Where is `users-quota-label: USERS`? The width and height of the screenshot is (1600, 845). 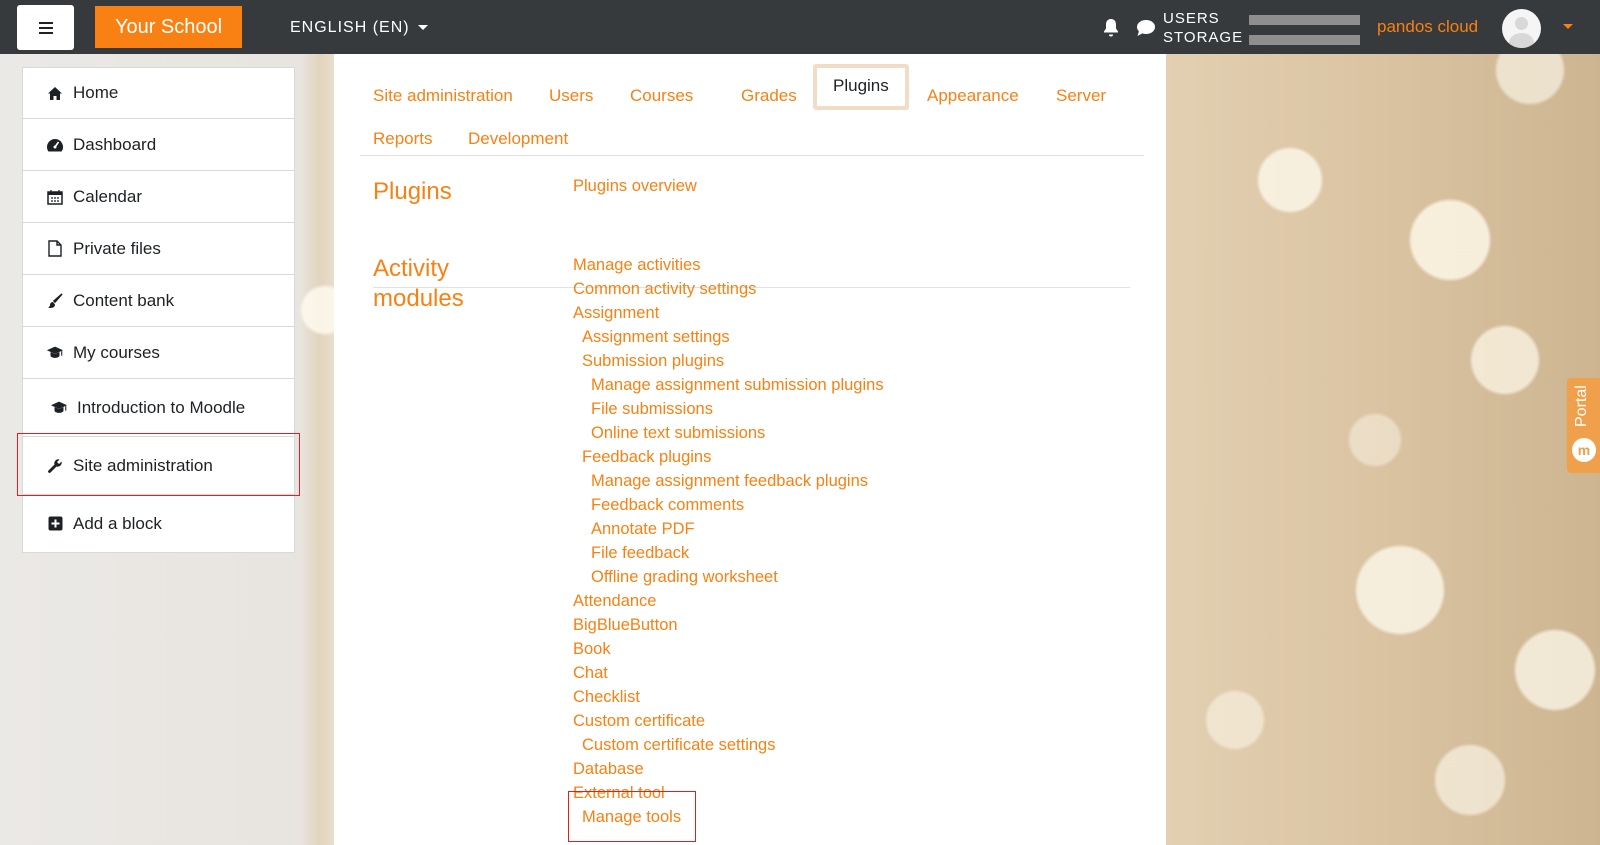 users-quota-label: USERS is located at coordinates (1191, 18).